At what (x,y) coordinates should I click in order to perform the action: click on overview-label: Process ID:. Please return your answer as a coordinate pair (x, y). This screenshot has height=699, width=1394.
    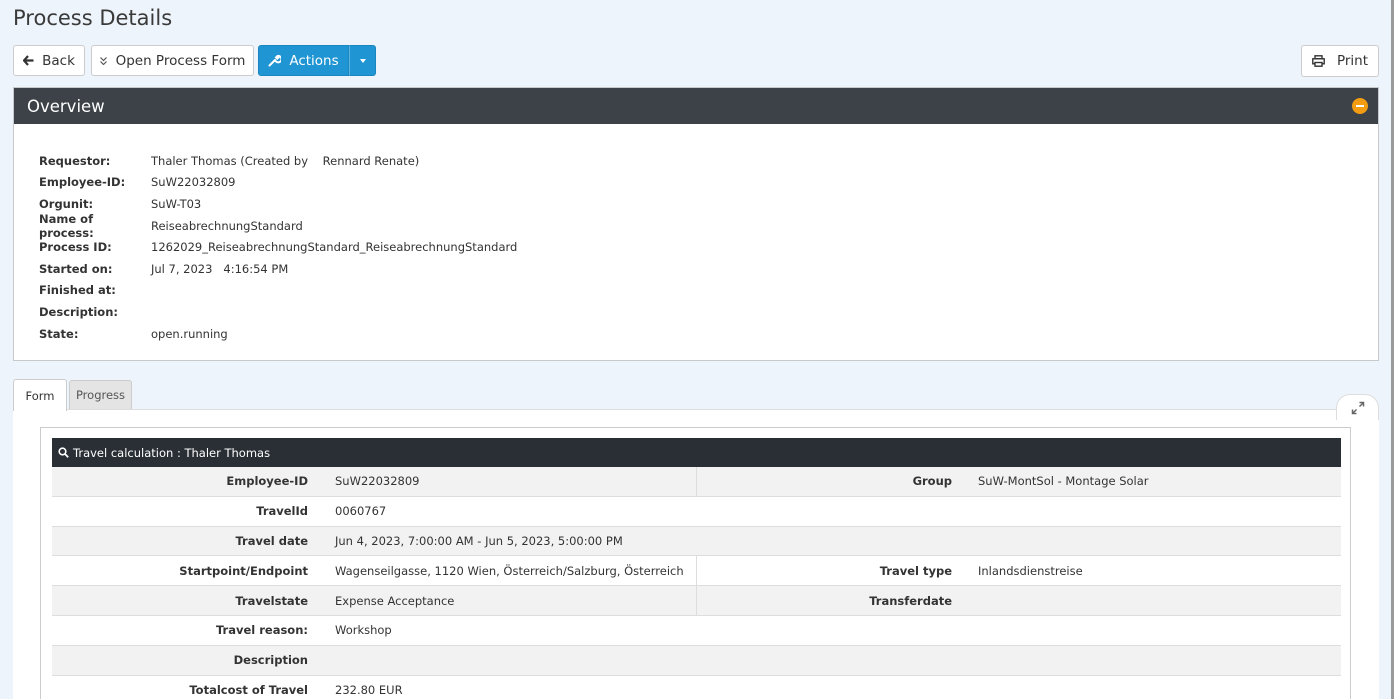
    Looking at the image, I should click on (75, 247).